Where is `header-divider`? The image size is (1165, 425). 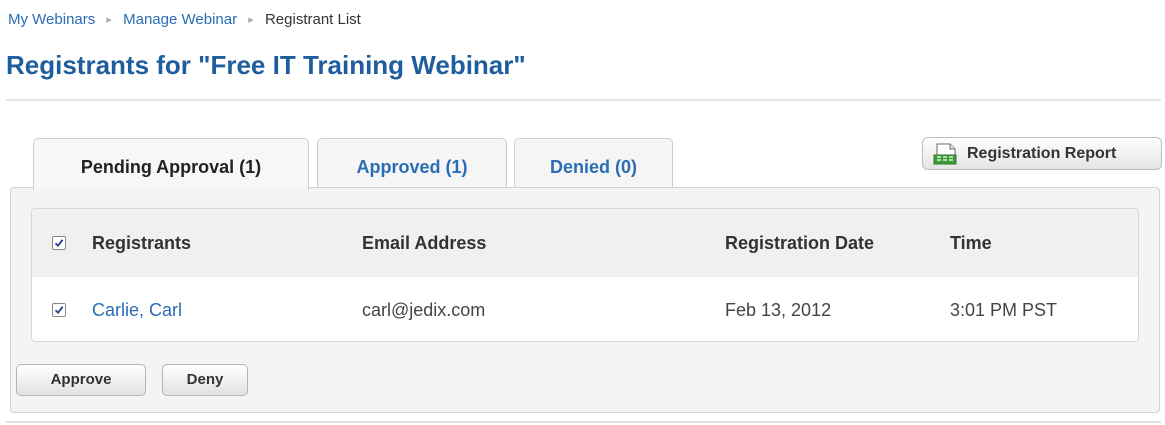 header-divider is located at coordinates (583, 100).